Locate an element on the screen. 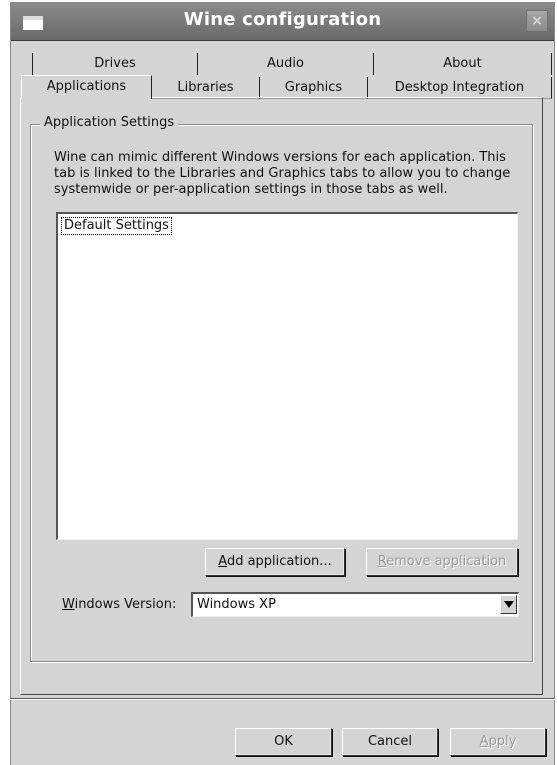  footer-separator is located at coordinates (282, 699).